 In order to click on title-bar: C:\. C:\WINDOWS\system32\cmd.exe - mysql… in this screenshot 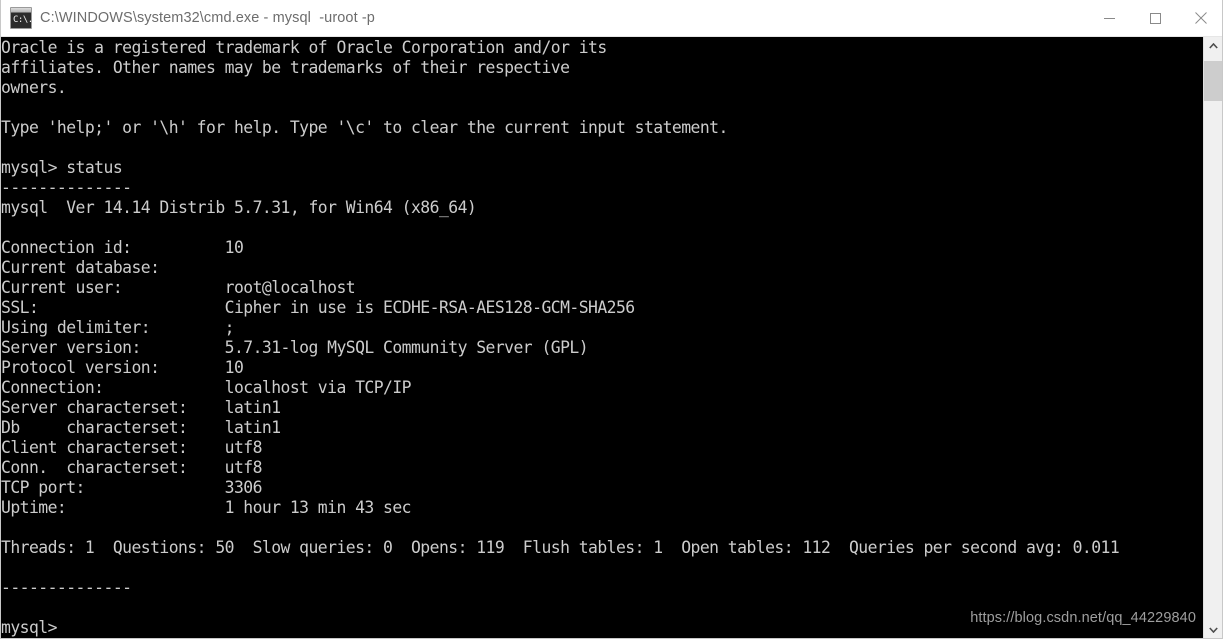, I will do `click(611, 18)`.